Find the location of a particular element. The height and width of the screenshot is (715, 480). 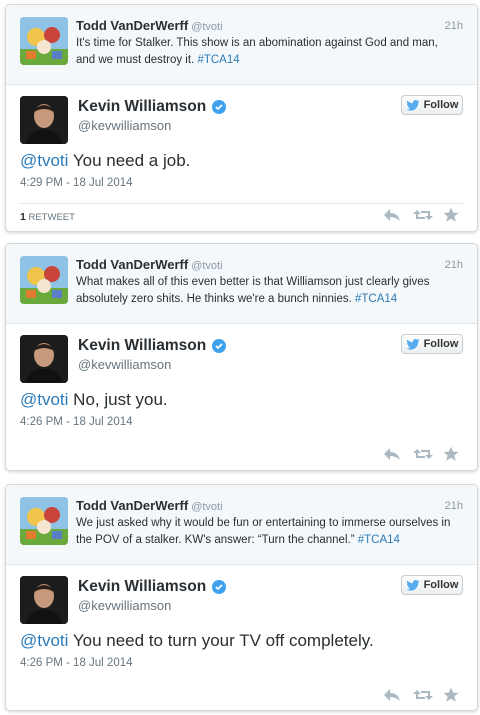

divider is located at coordinates (241, 203).